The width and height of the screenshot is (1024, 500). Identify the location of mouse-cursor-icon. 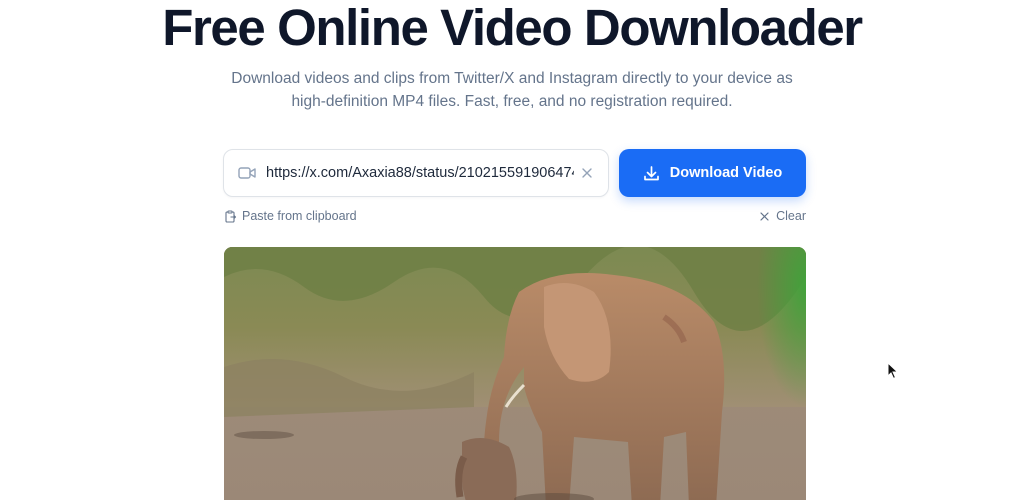
(893, 370).